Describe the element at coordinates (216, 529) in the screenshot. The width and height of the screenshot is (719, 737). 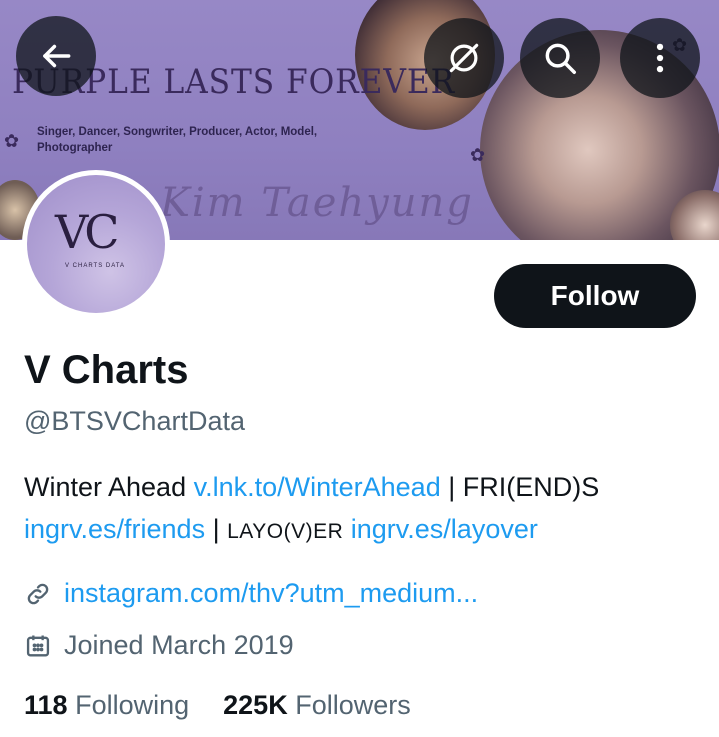
I see `bio-text: |` at that location.